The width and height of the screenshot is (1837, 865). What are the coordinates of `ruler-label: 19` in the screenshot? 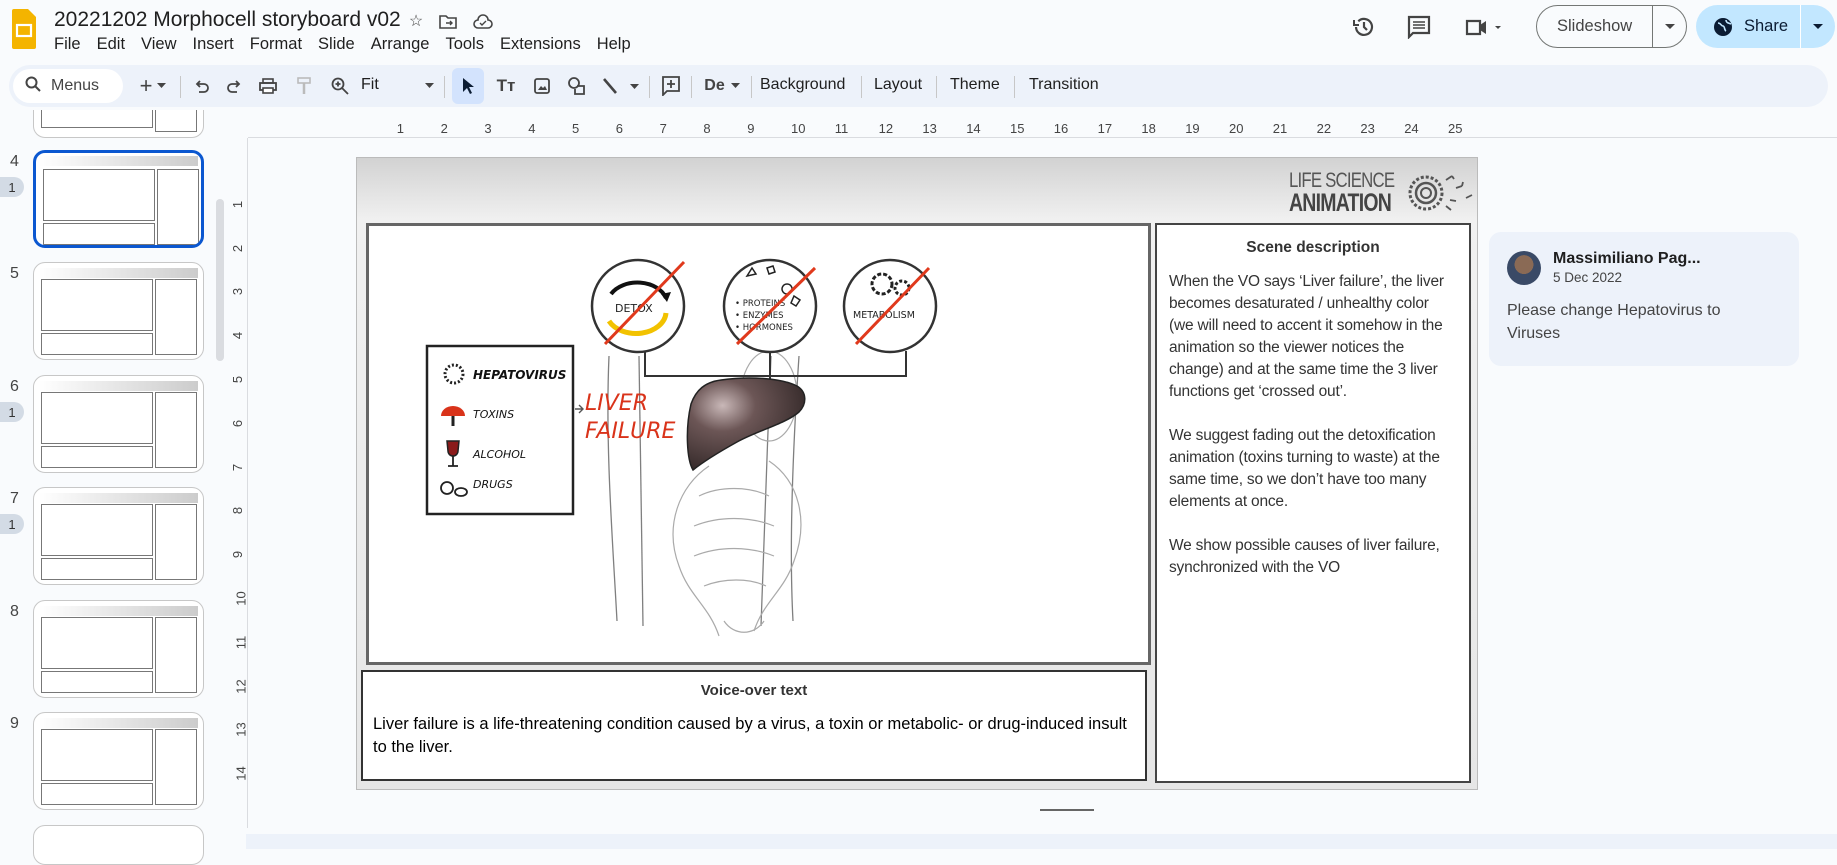 It's located at (1192, 128).